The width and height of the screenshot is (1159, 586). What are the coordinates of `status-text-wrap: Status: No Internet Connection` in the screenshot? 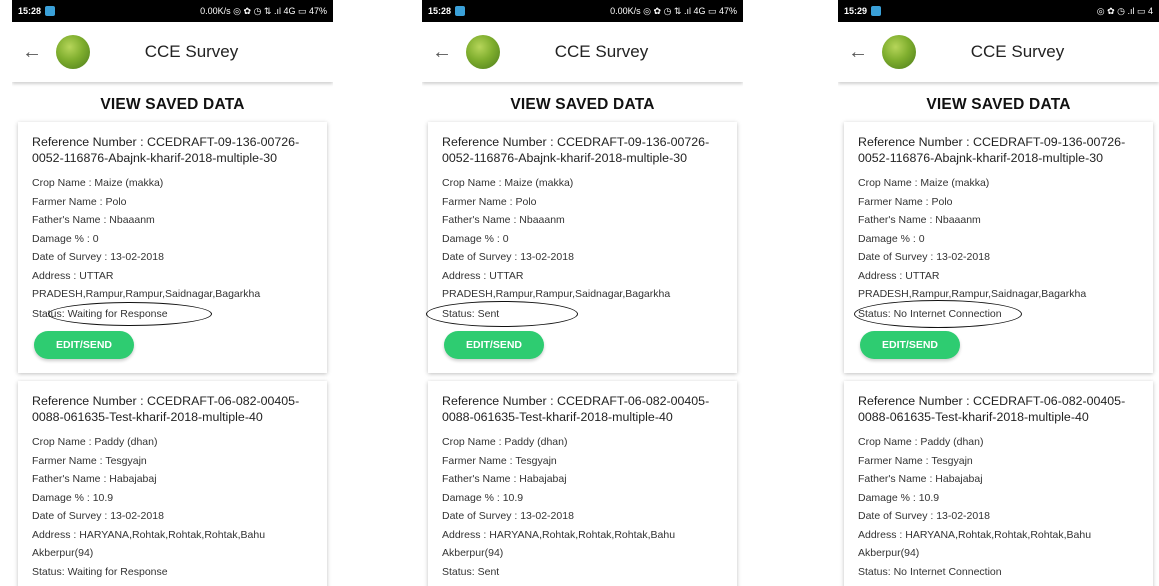 It's located at (938, 313).